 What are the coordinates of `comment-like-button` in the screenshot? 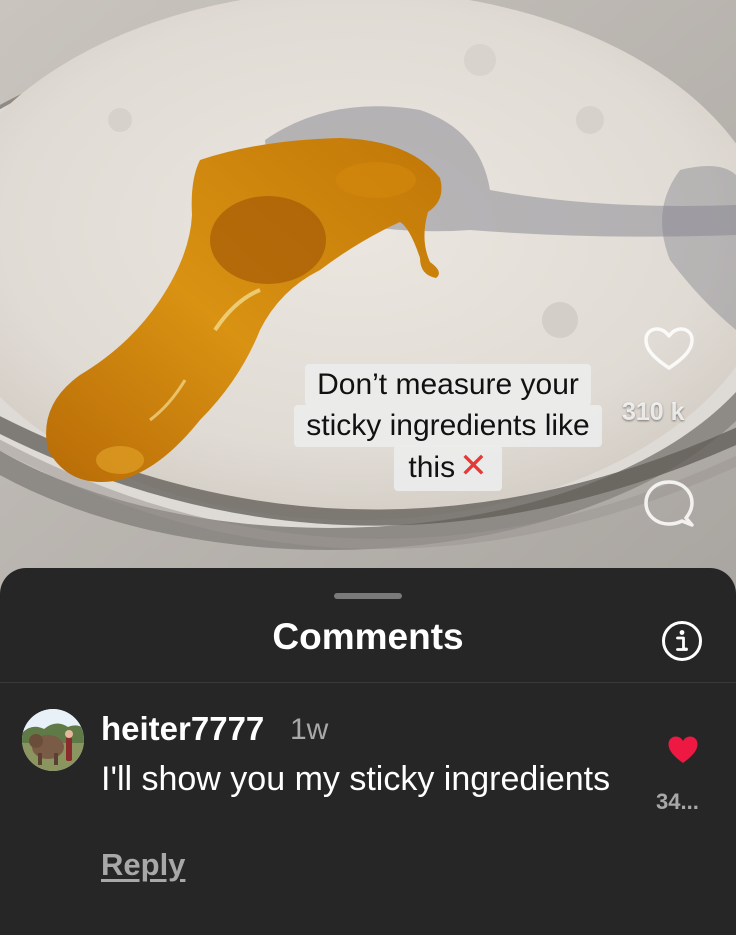 It's located at (683, 750).